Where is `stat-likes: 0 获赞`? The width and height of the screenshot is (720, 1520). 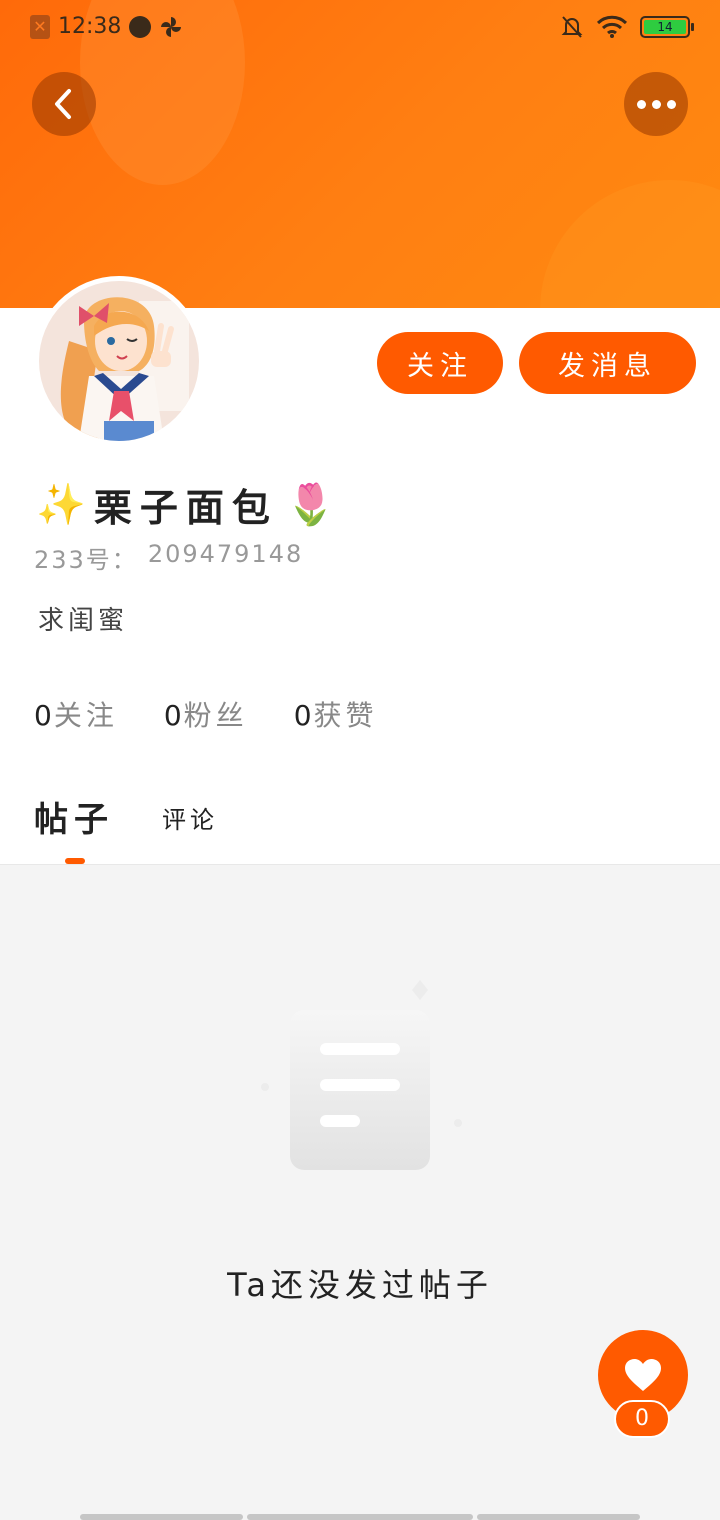
stat-likes: 0 获赞 is located at coordinates (336, 714).